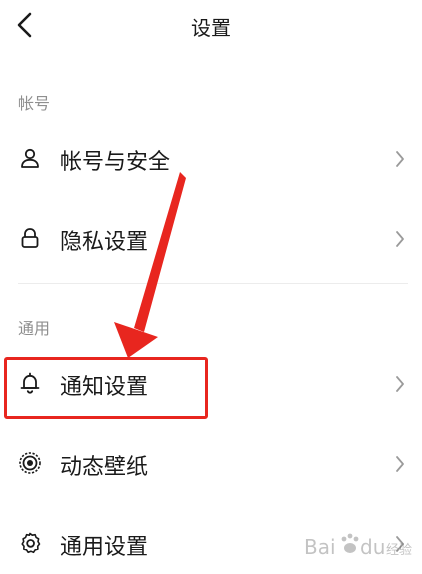  Describe the element at coordinates (34, 103) in the screenshot. I see `section-title-account: 帐号` at that location.